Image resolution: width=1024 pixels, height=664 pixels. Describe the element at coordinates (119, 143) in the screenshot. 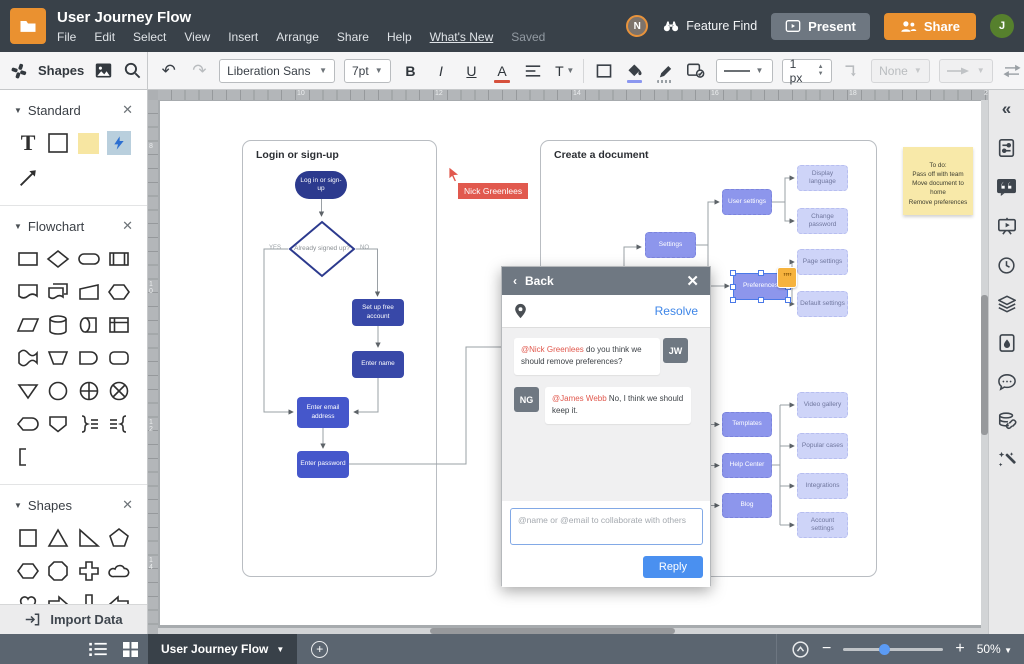

I see `shape-lightning` at that location.